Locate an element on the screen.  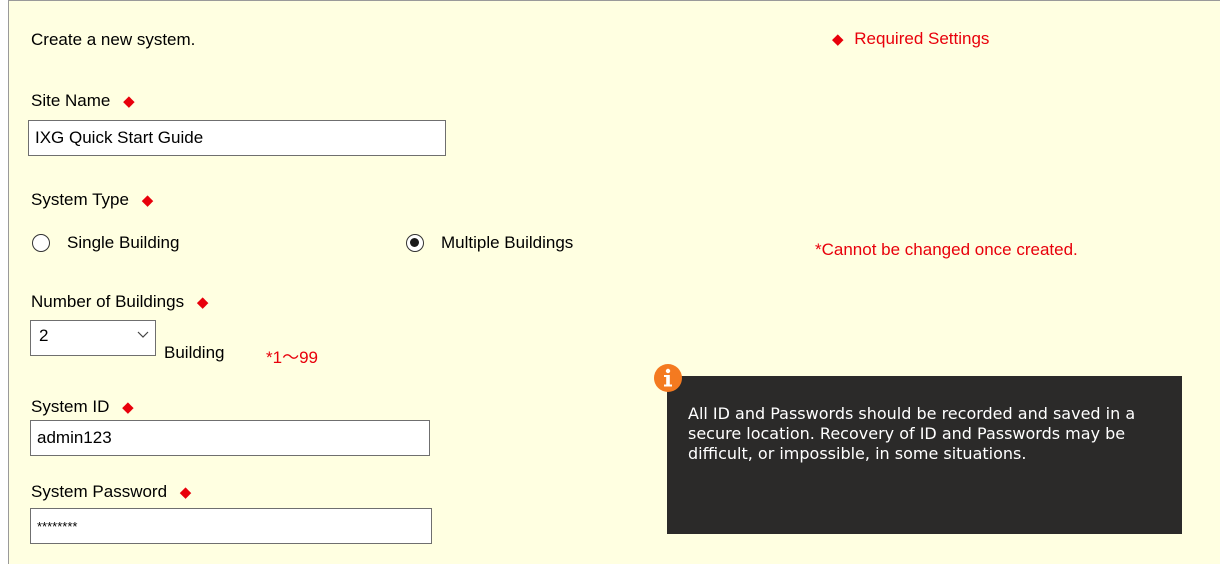
site-name-label-row: Site Name ◆ is located at coordinates (83, 101).